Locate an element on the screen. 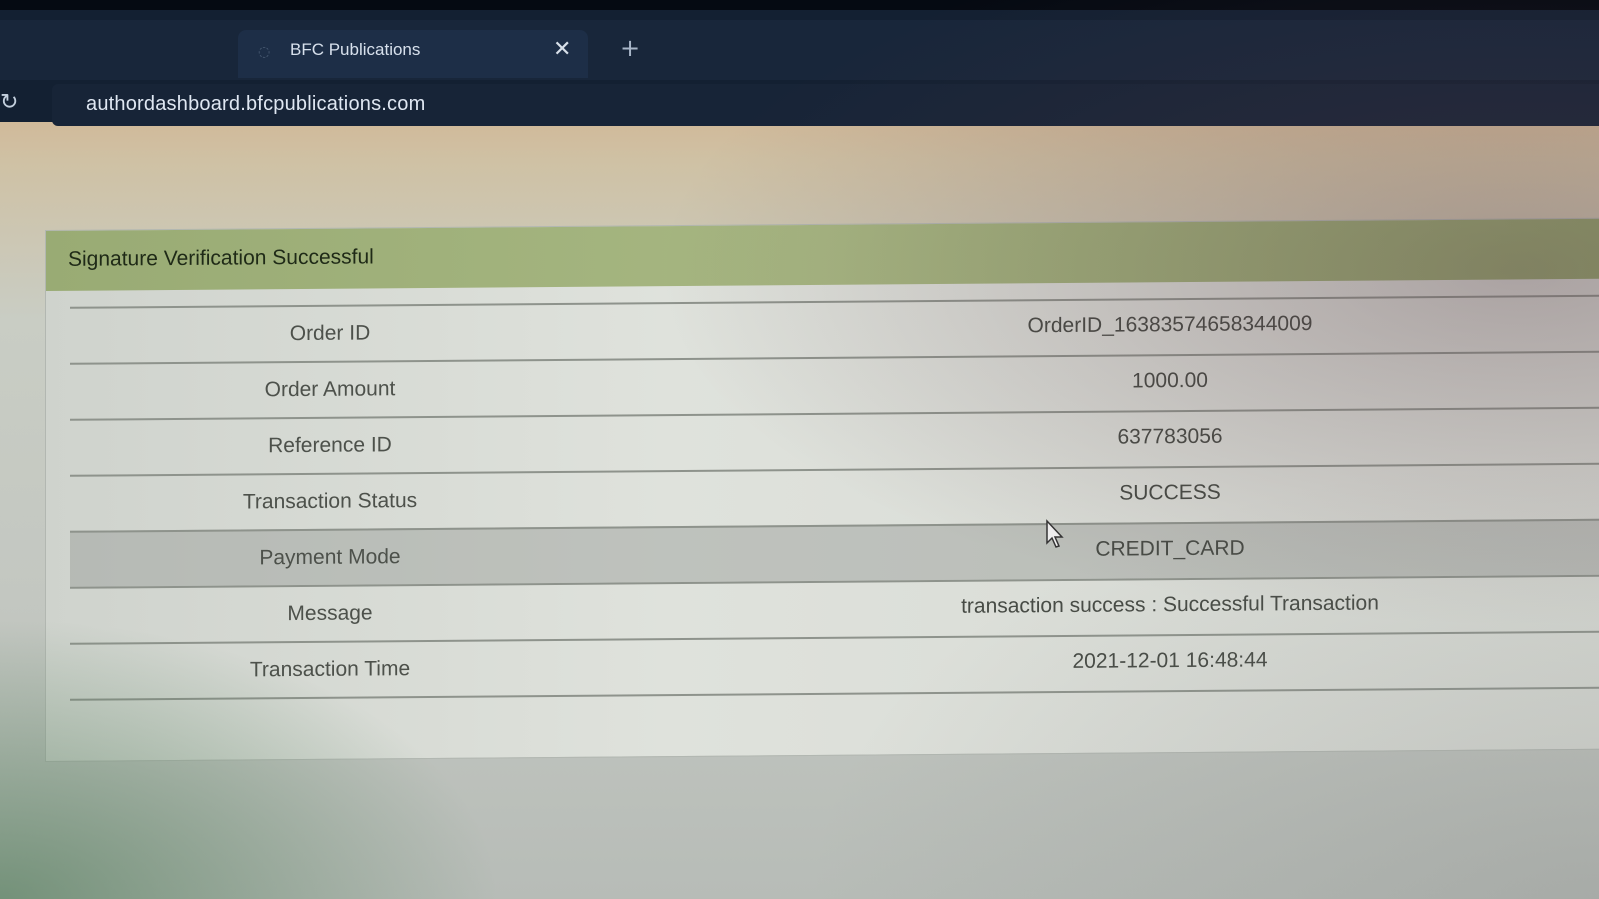 This screenshot has width=1599, height=899. reload-icon: ↻ is located at coordinates (9, 102).